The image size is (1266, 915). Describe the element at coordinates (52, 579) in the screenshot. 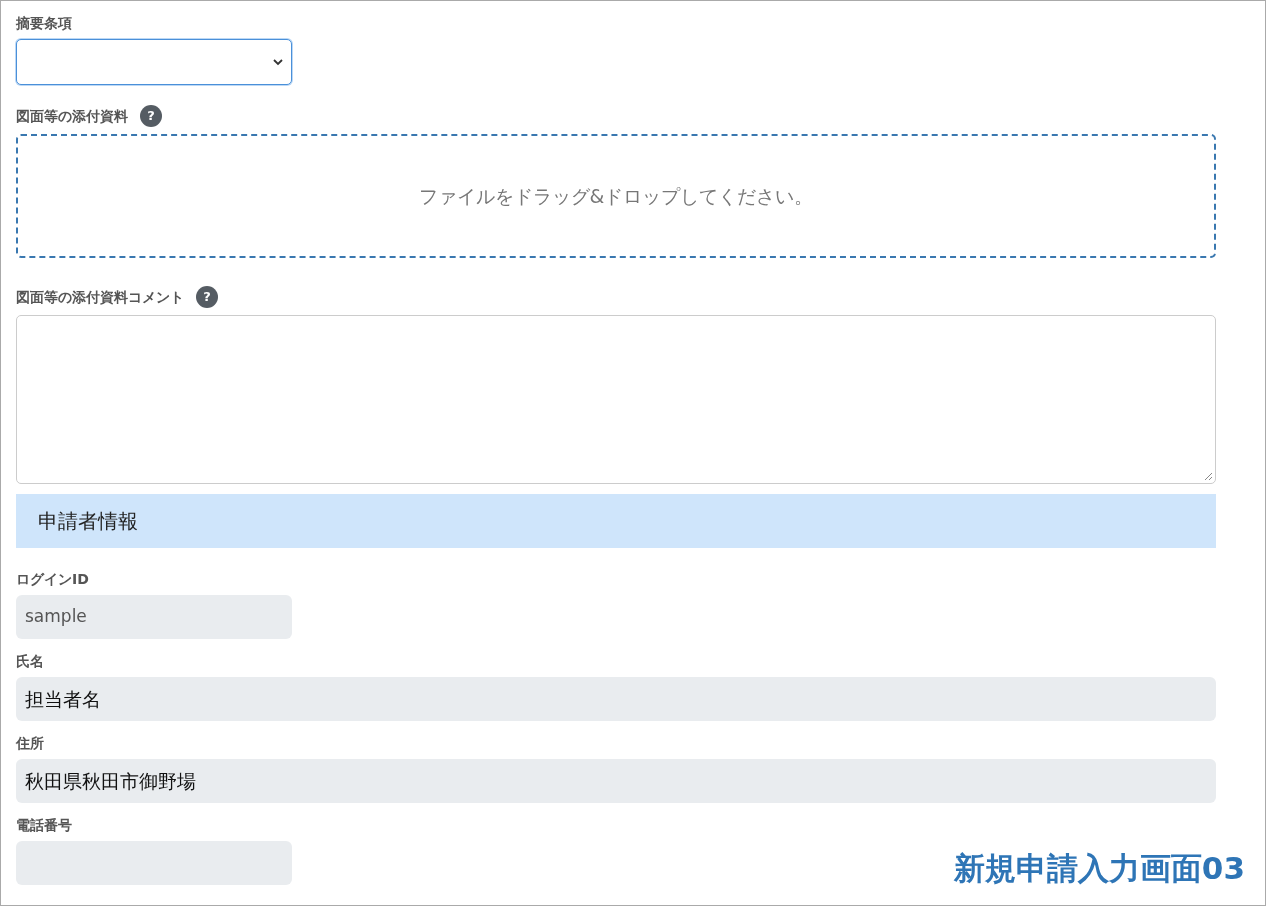

I see `field-label: ログインID` at that location.